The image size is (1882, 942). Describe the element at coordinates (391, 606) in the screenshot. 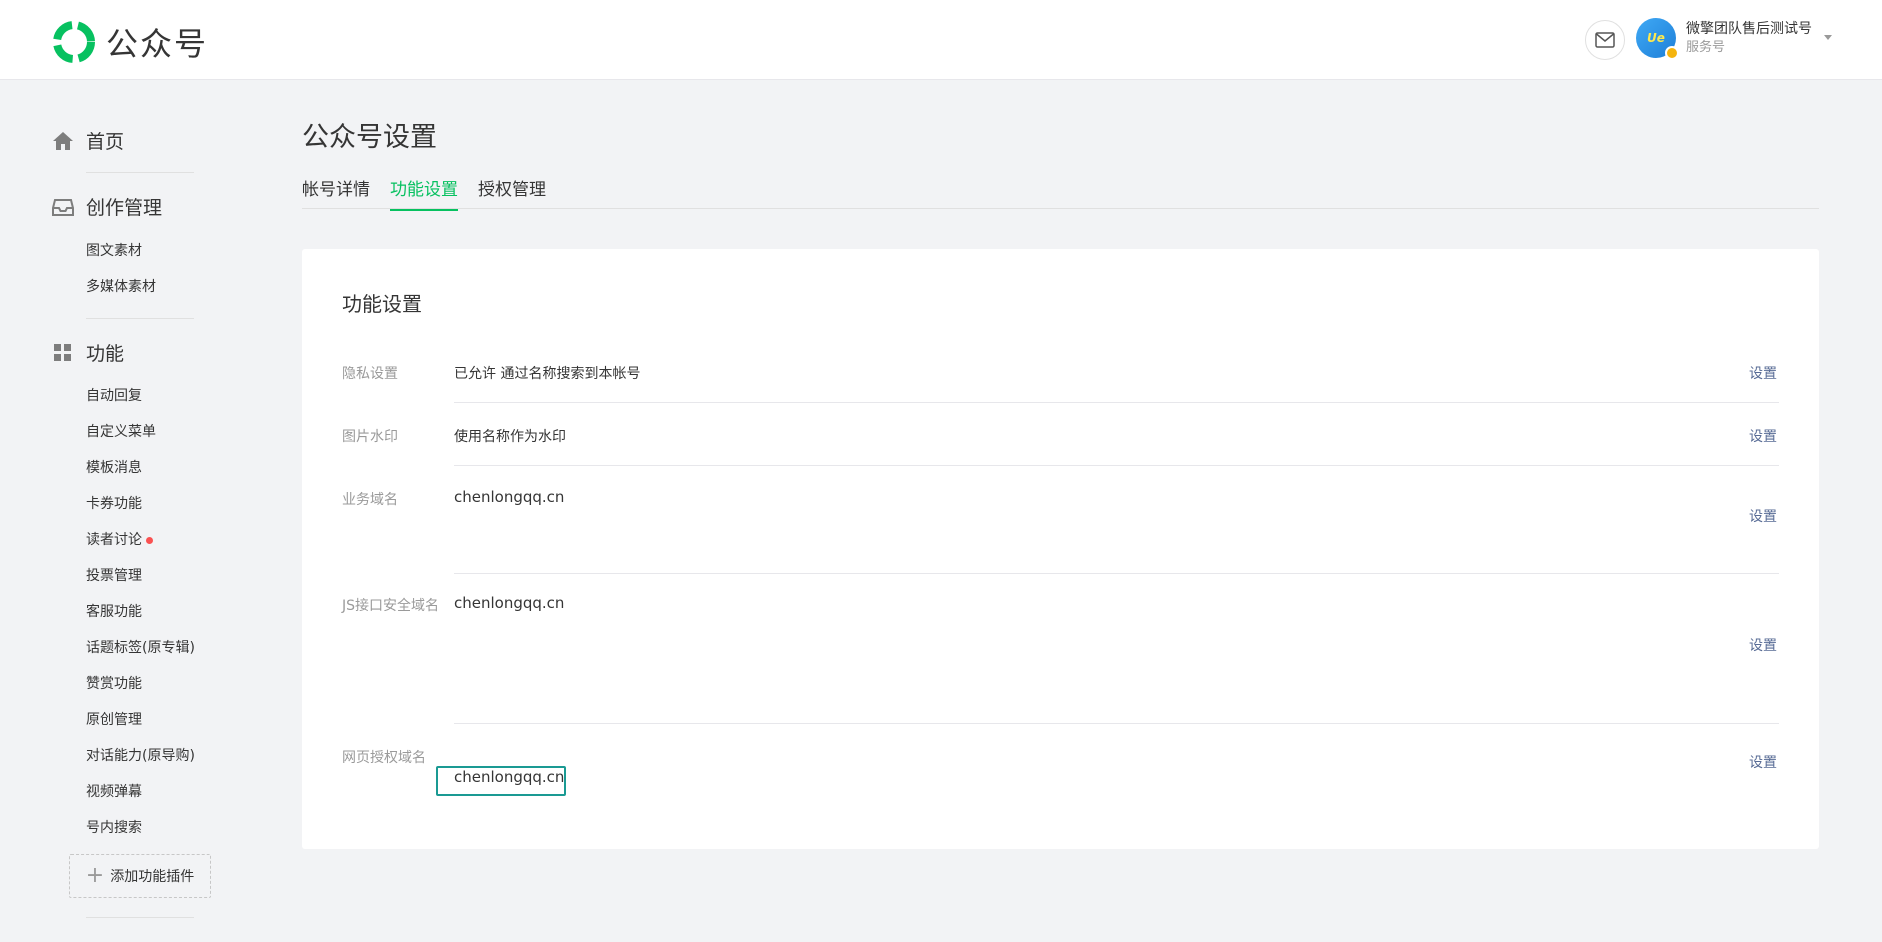

I see `js-domain-label: JS接口安全域名` at that location.